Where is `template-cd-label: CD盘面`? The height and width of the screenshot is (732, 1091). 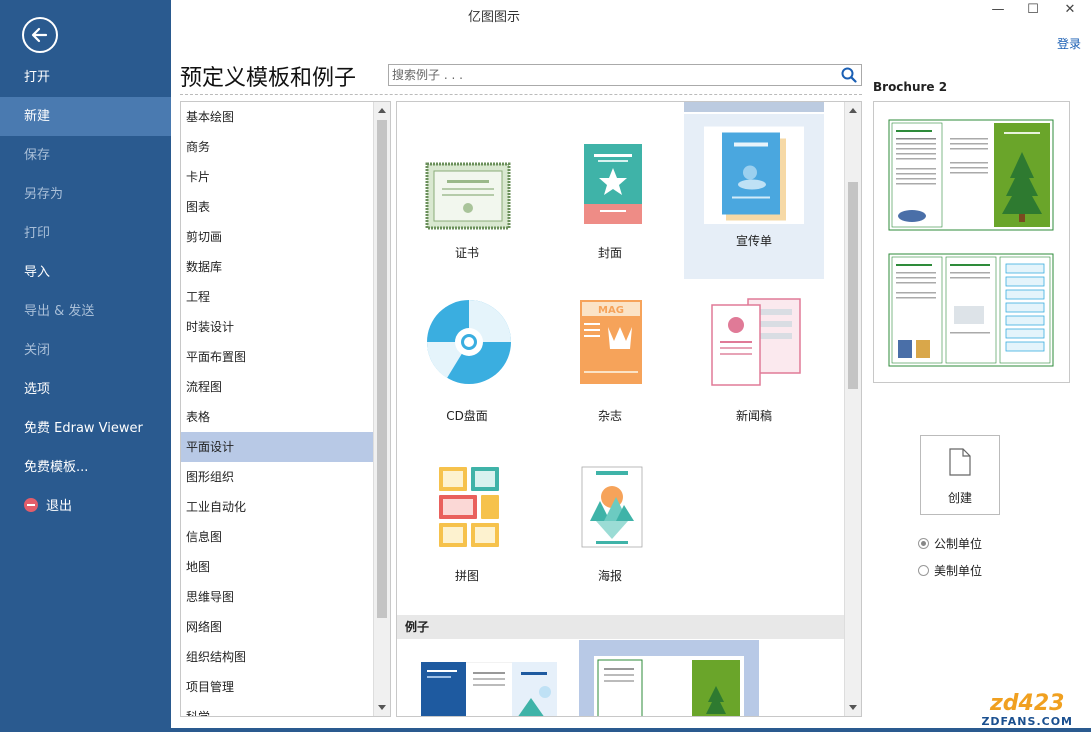
template-cd-label: CD盘面 is located at coordinates (467, 364).